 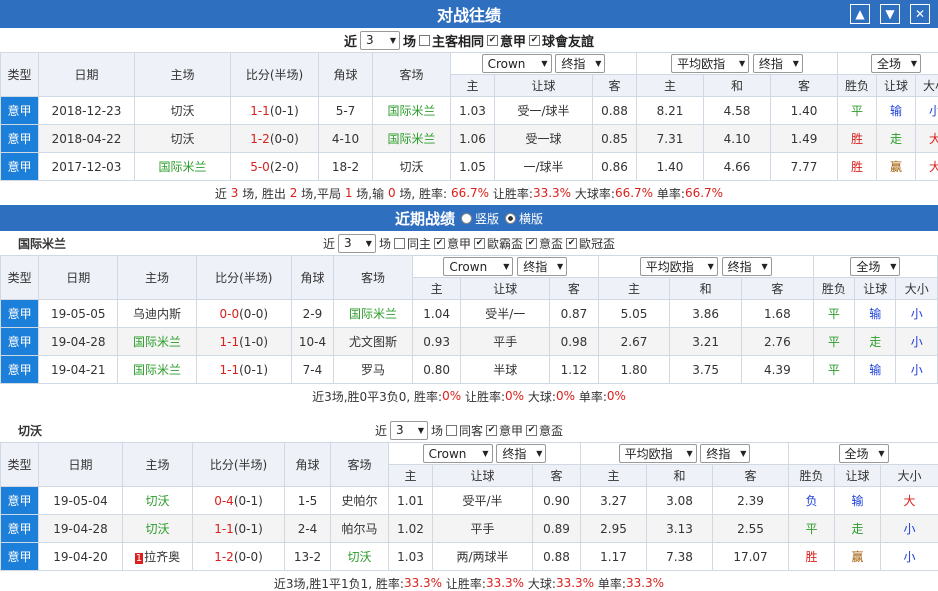 What do you see at coordinates (157, 313) in the screenshot?
I see `home-team: 乌迪内斯` at bounding box center [157, 313].